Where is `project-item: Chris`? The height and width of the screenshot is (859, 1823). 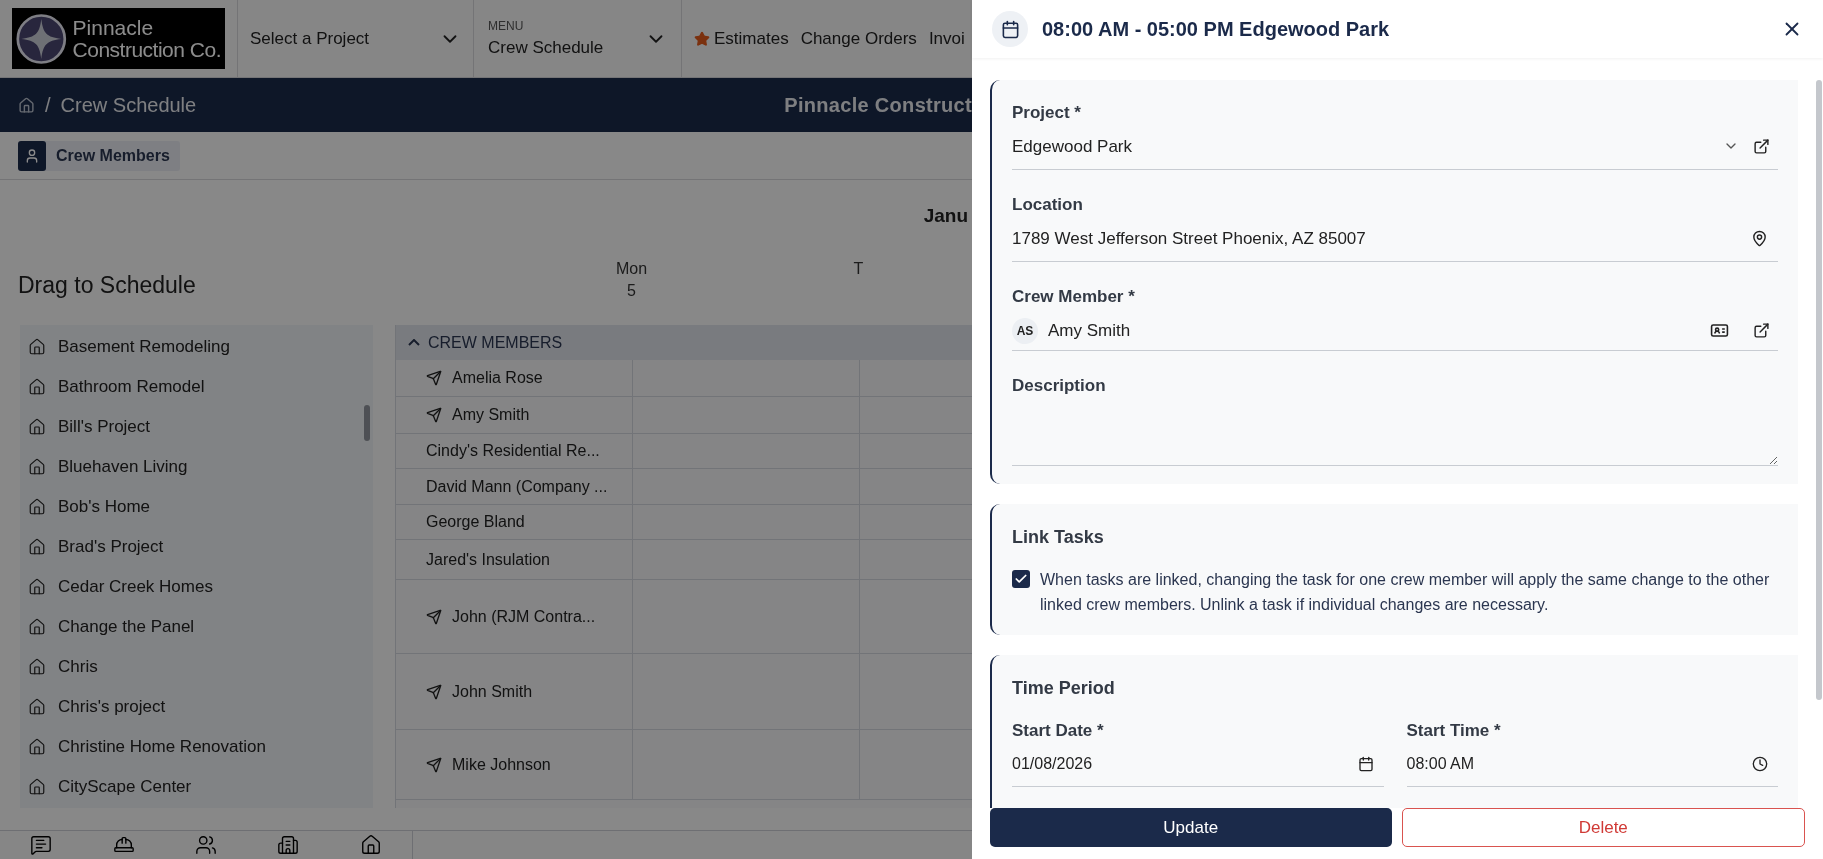 project-item: Chris is located at coordinates (200, 667).